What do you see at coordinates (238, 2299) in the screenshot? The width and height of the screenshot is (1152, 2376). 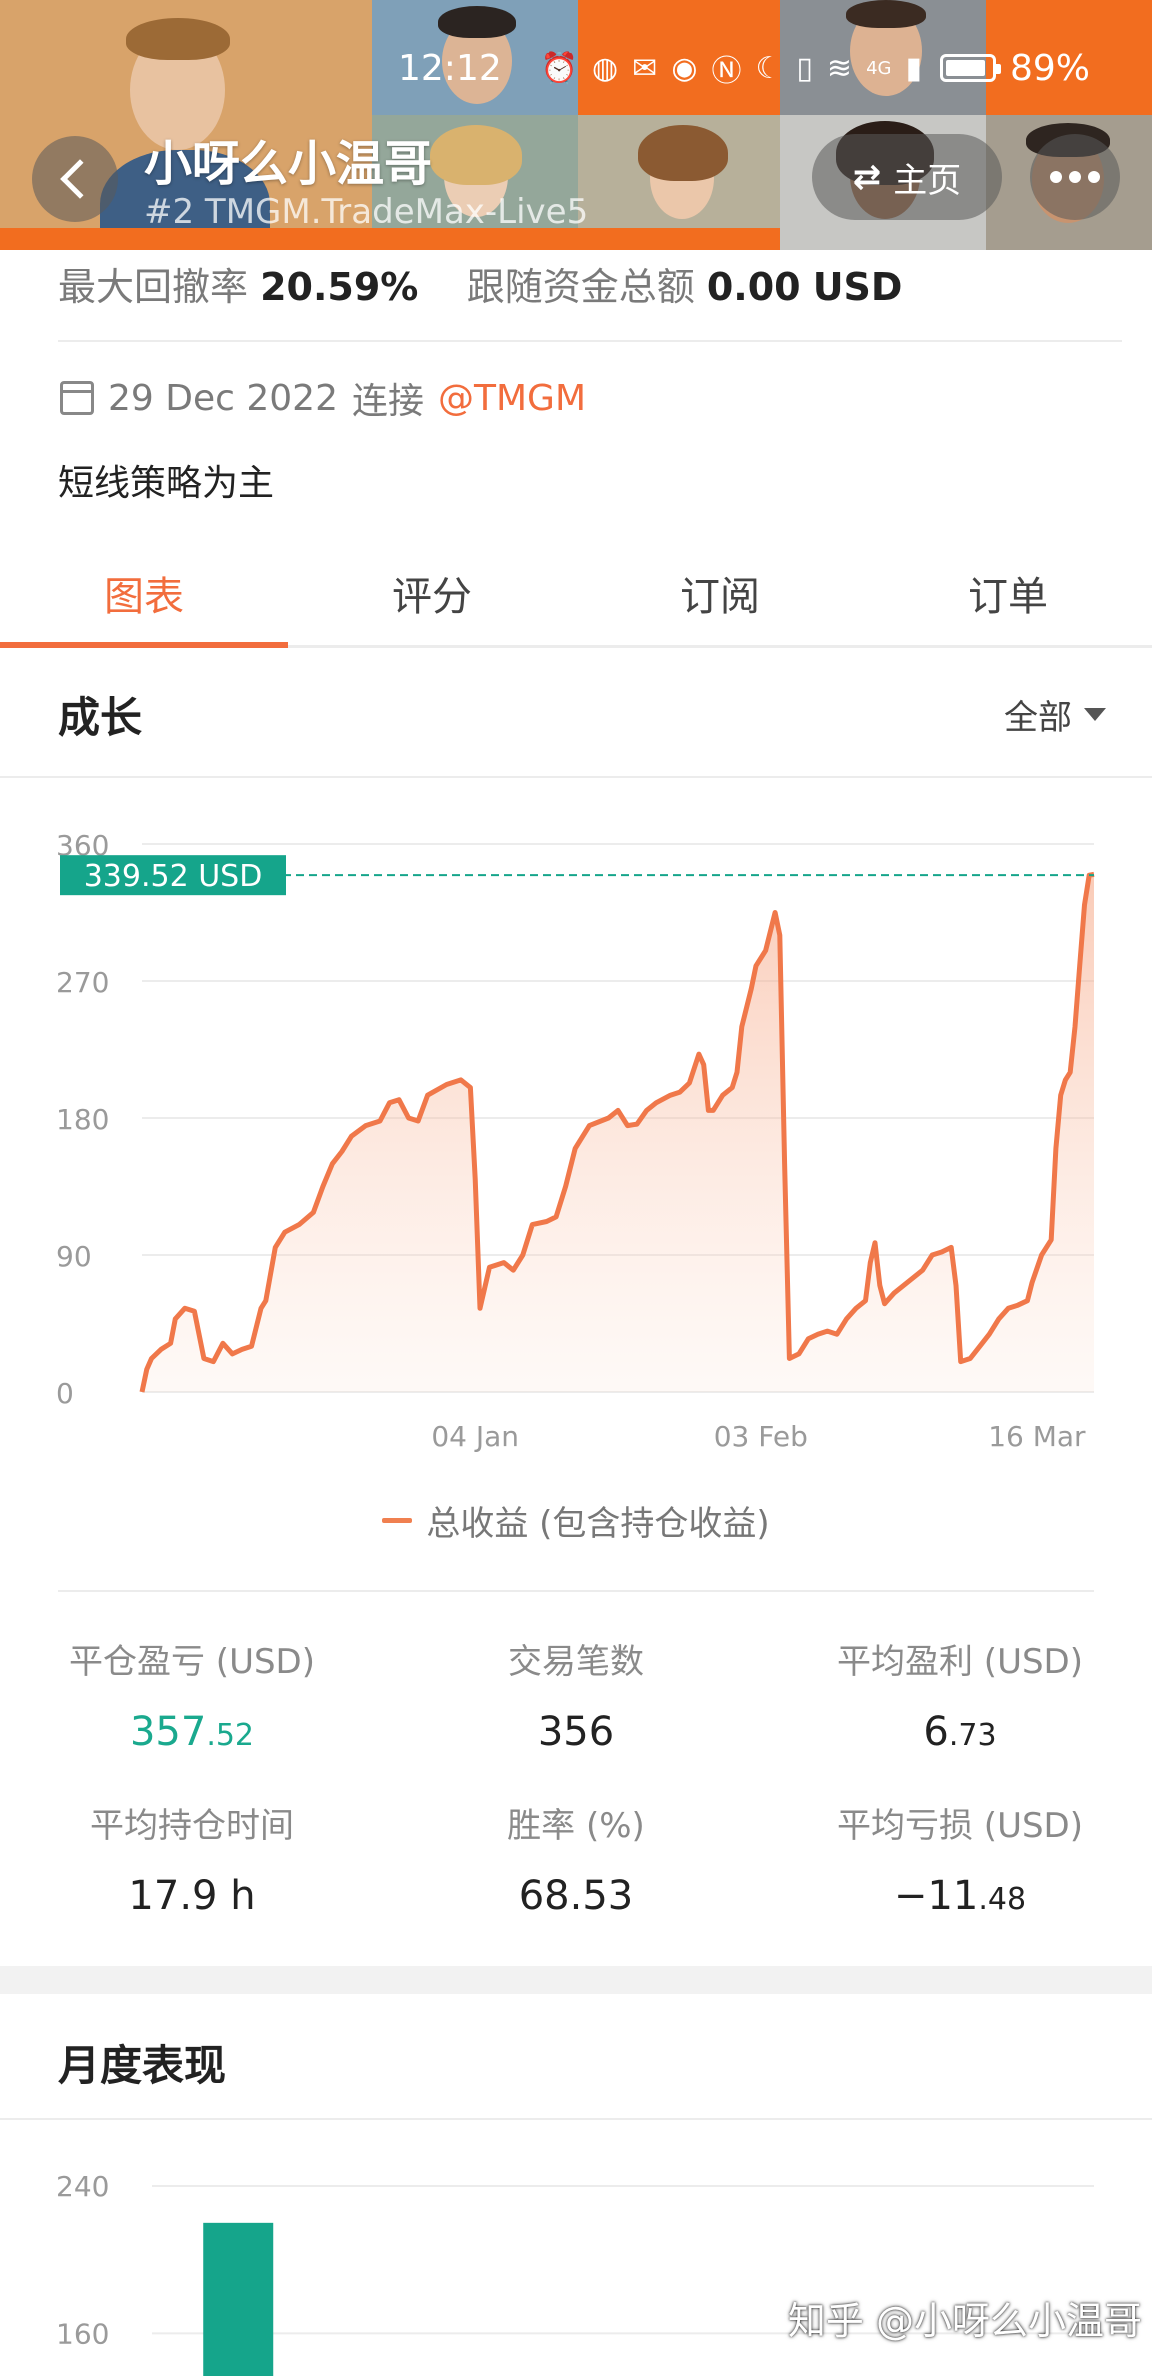 I see `month-bar` at bounding box center [238, 2299].